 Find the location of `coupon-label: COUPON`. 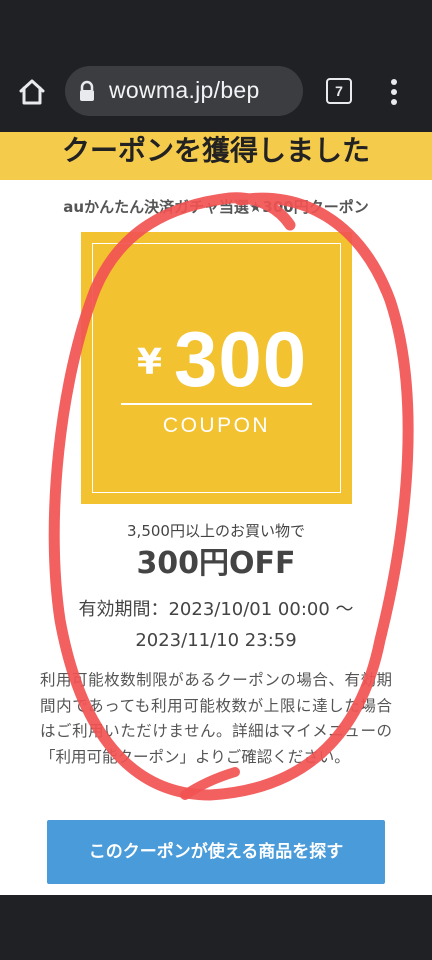

coupon-label: COUPON is located at coordinates (216, 425).